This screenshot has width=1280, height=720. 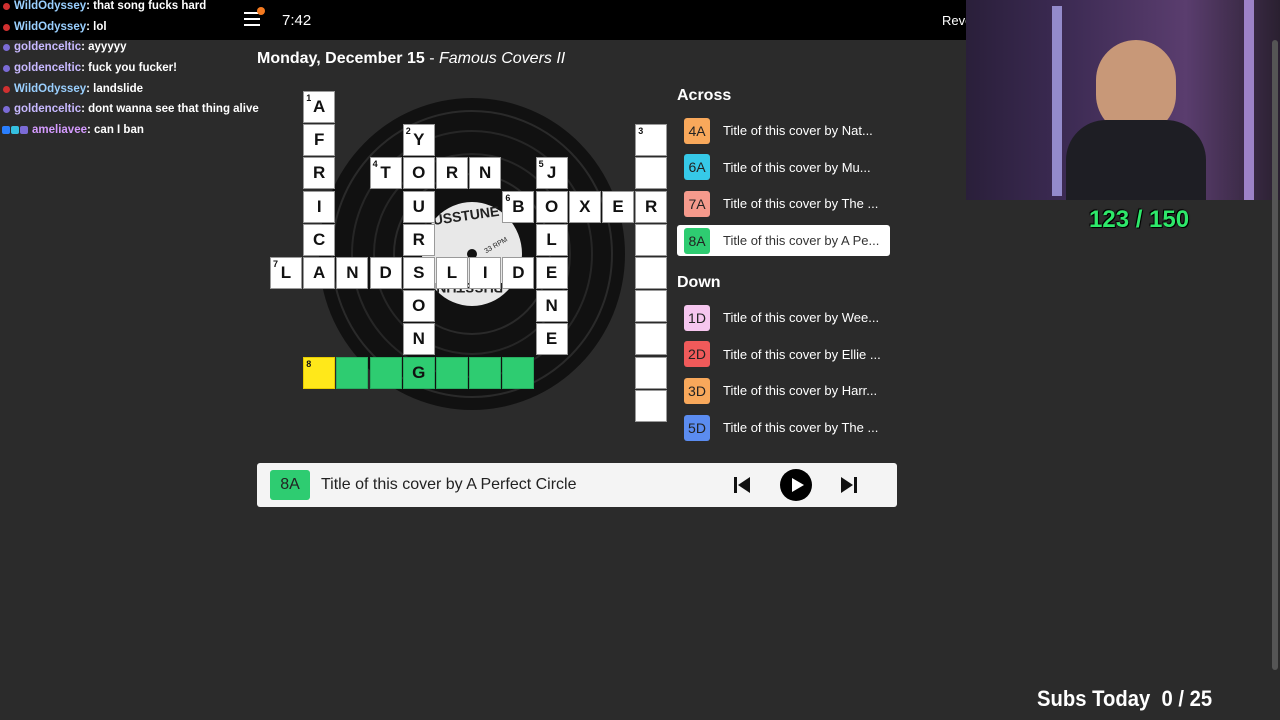 I want to click on grid-cell: X, so click(x=584, y=206).